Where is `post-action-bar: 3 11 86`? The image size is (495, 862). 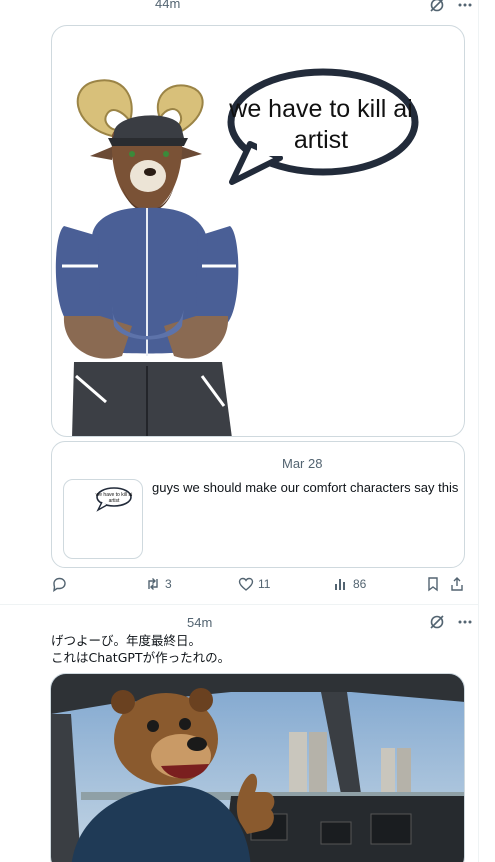
post-action-bar: 3 11 86 is located at coordinates (258, 586).